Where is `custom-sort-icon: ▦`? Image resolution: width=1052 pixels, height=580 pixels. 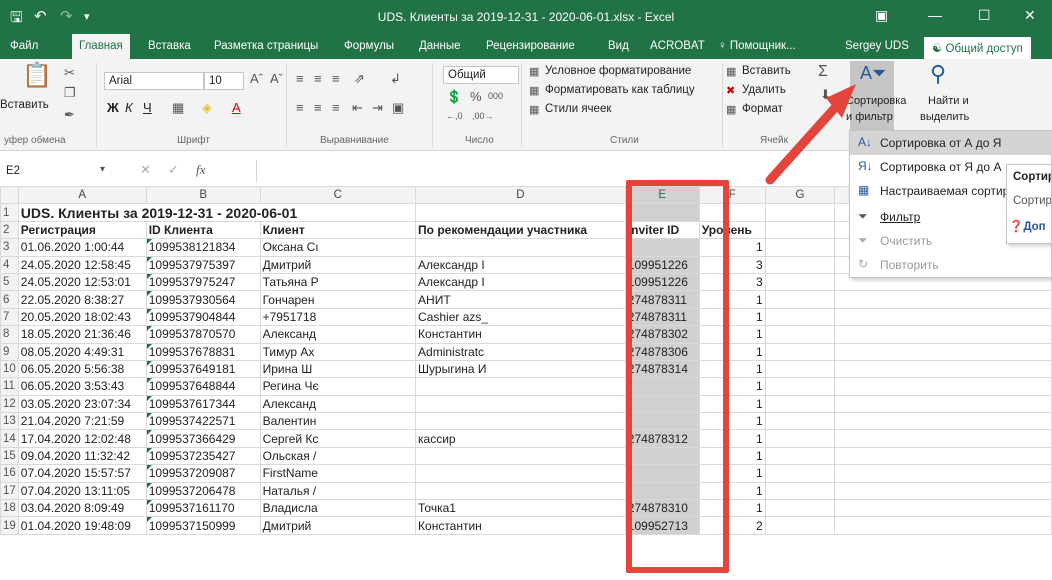 custom-sort-icon: ▦ is located at coordinates (864, 190).